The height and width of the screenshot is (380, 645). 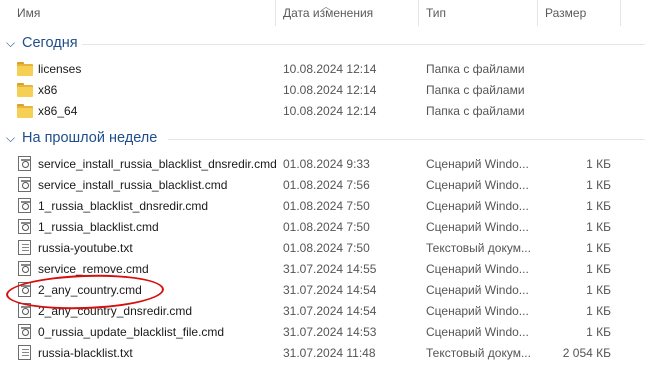 I want to click on file-size: 2 054 КБ, so click(x=586, y=353).